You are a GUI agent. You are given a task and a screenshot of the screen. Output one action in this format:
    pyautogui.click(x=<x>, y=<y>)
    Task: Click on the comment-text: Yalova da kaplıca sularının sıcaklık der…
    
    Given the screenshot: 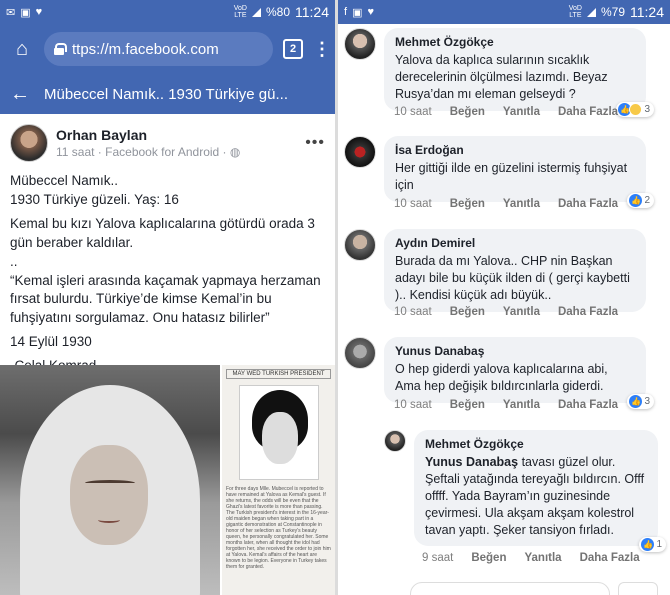 What is the action you would take?
    pyautogui.click(x=501, y=77)
    